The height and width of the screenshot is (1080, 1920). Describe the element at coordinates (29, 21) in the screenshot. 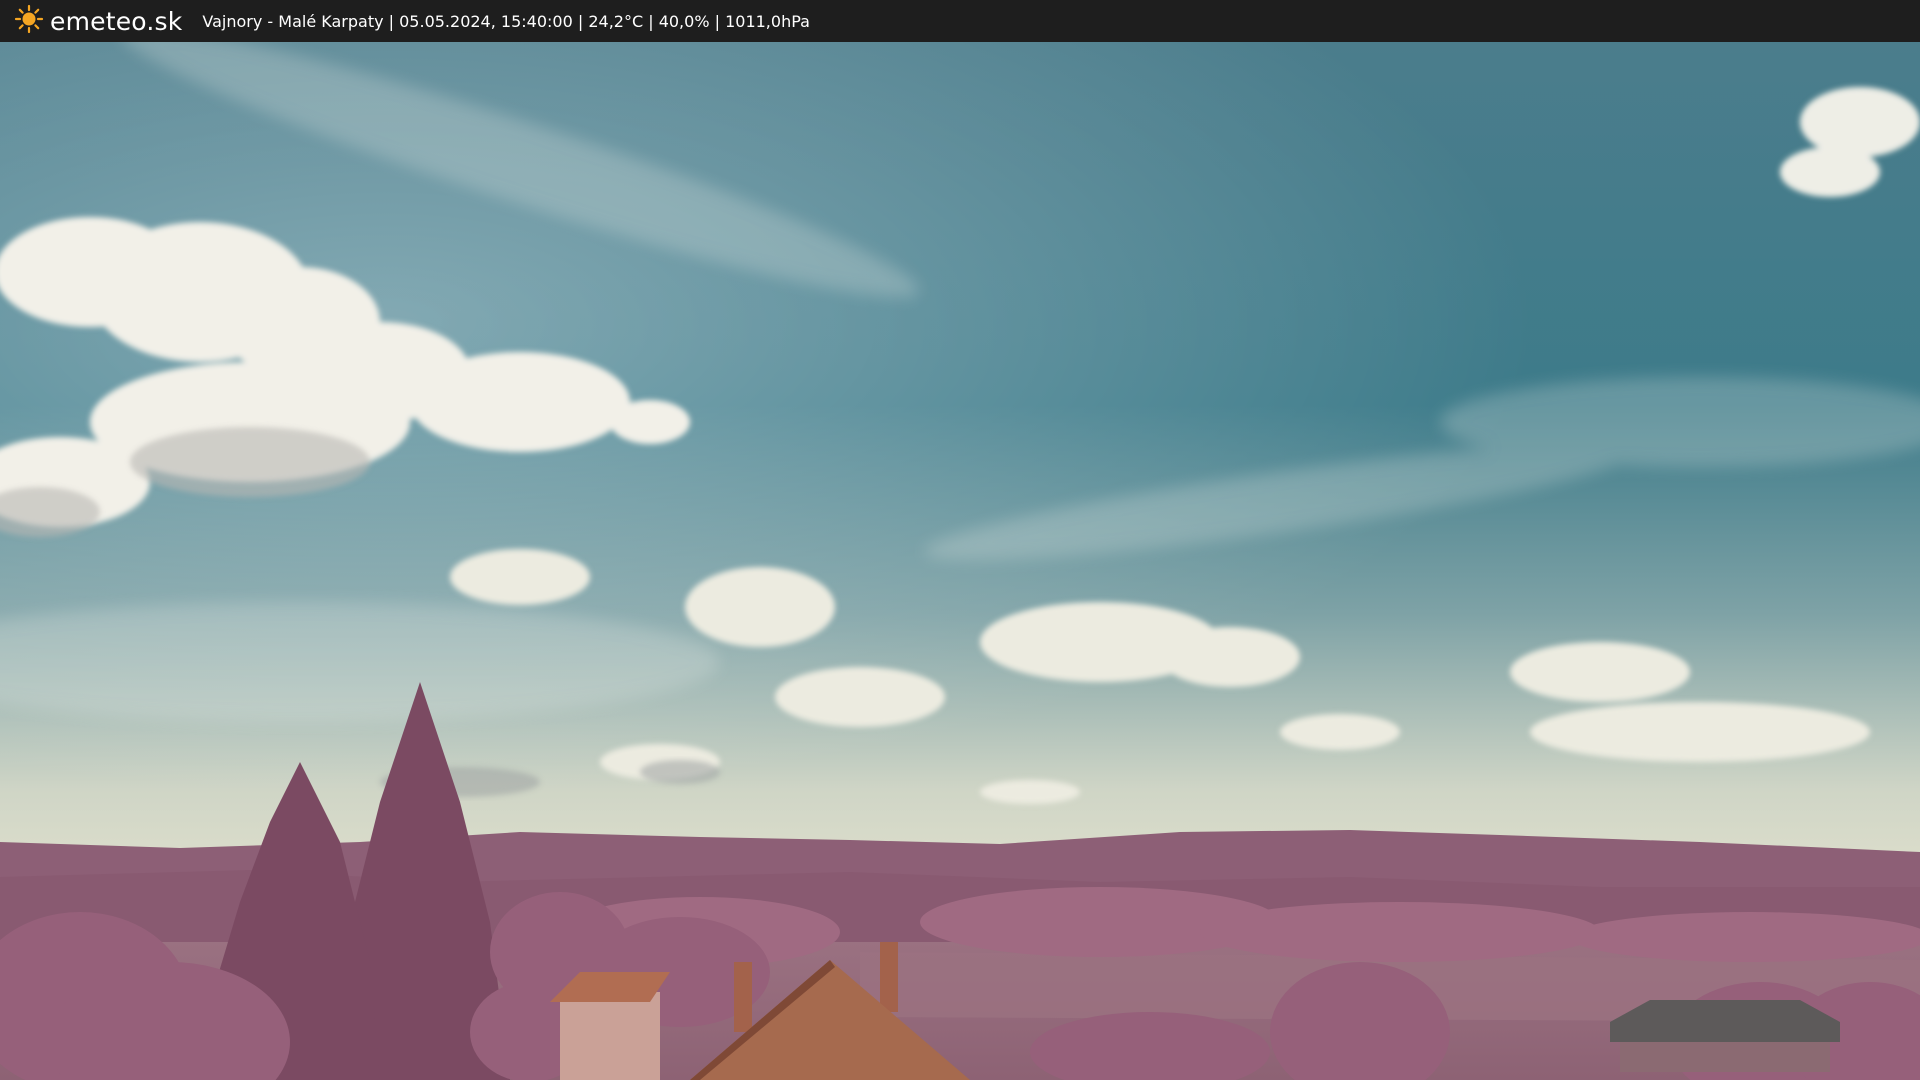

I see `sun-icon` at that location.